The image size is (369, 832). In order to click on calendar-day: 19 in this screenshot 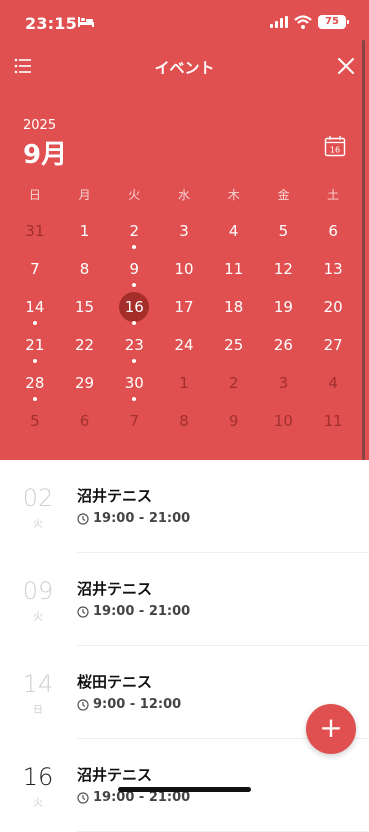, I will do `click(284, 309)`.